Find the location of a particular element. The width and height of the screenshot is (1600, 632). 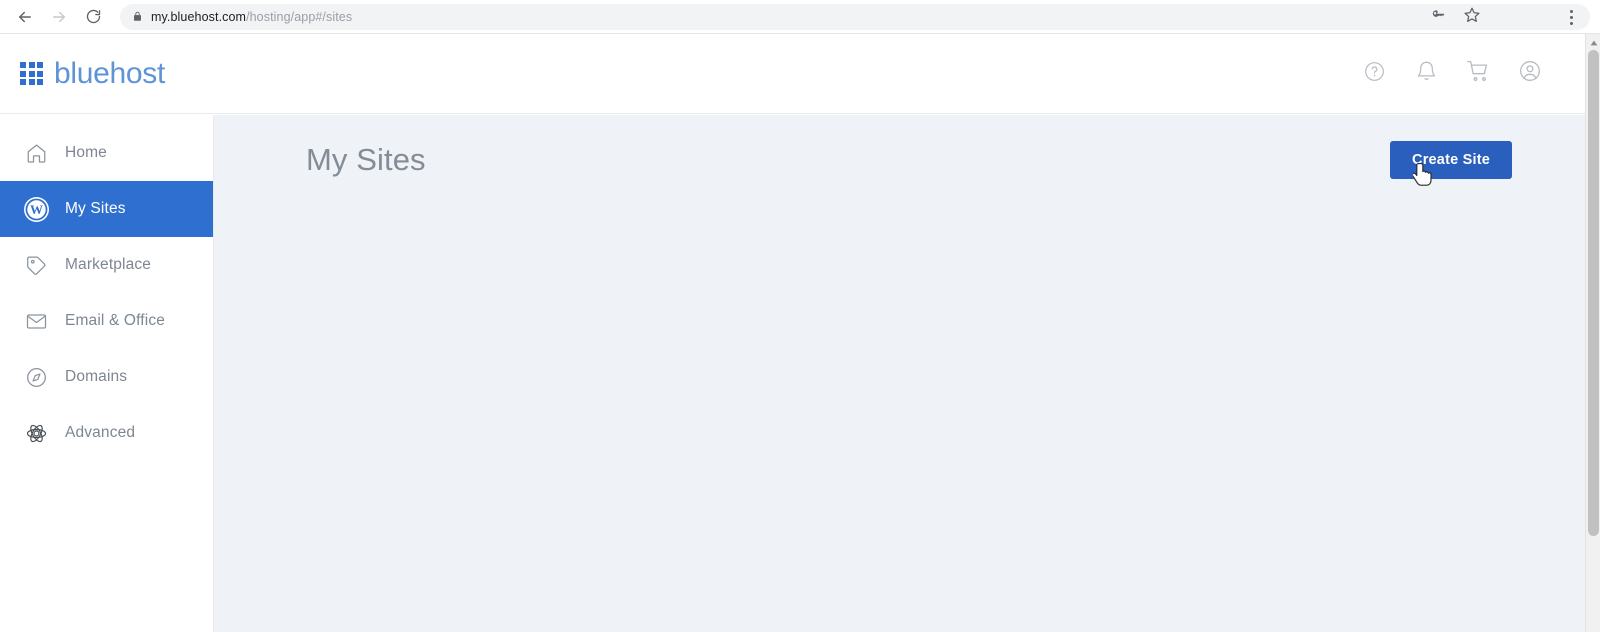

wordpress-icon: W is located at coordinates (36, 209).